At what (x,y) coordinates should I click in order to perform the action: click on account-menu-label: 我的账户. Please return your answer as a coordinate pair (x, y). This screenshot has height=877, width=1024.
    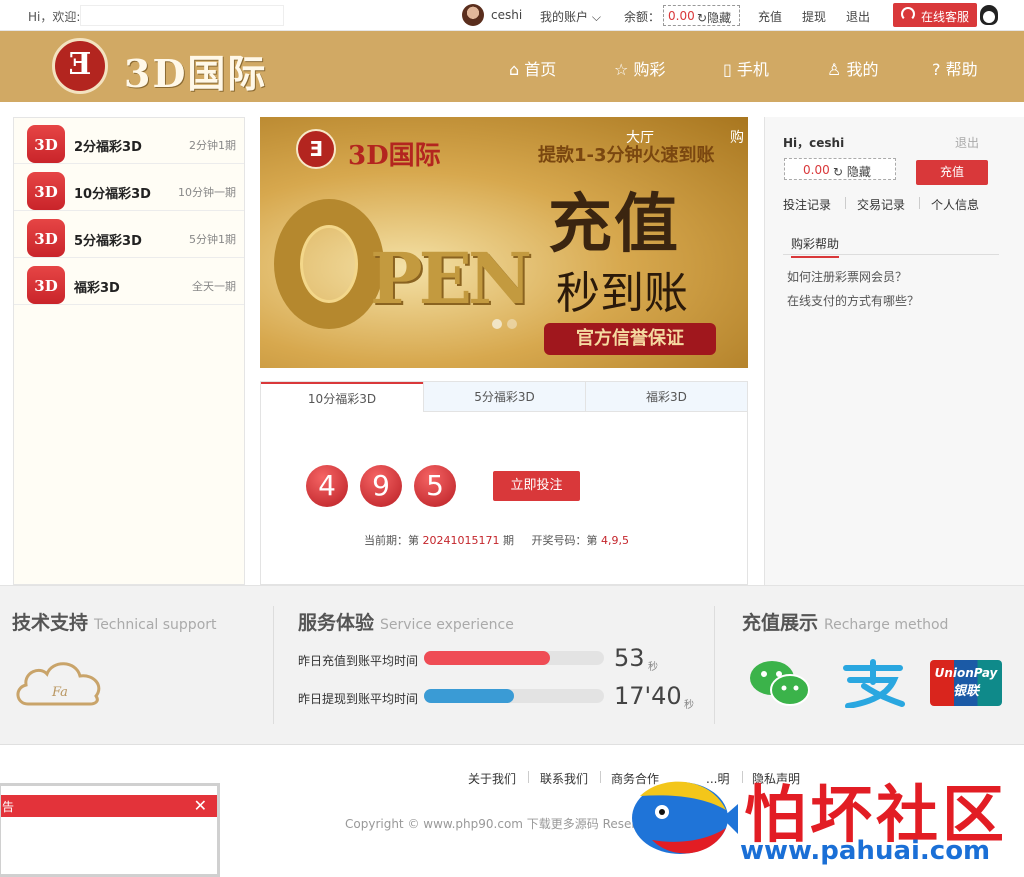
    Looking at the image, I should click on (564, 17).